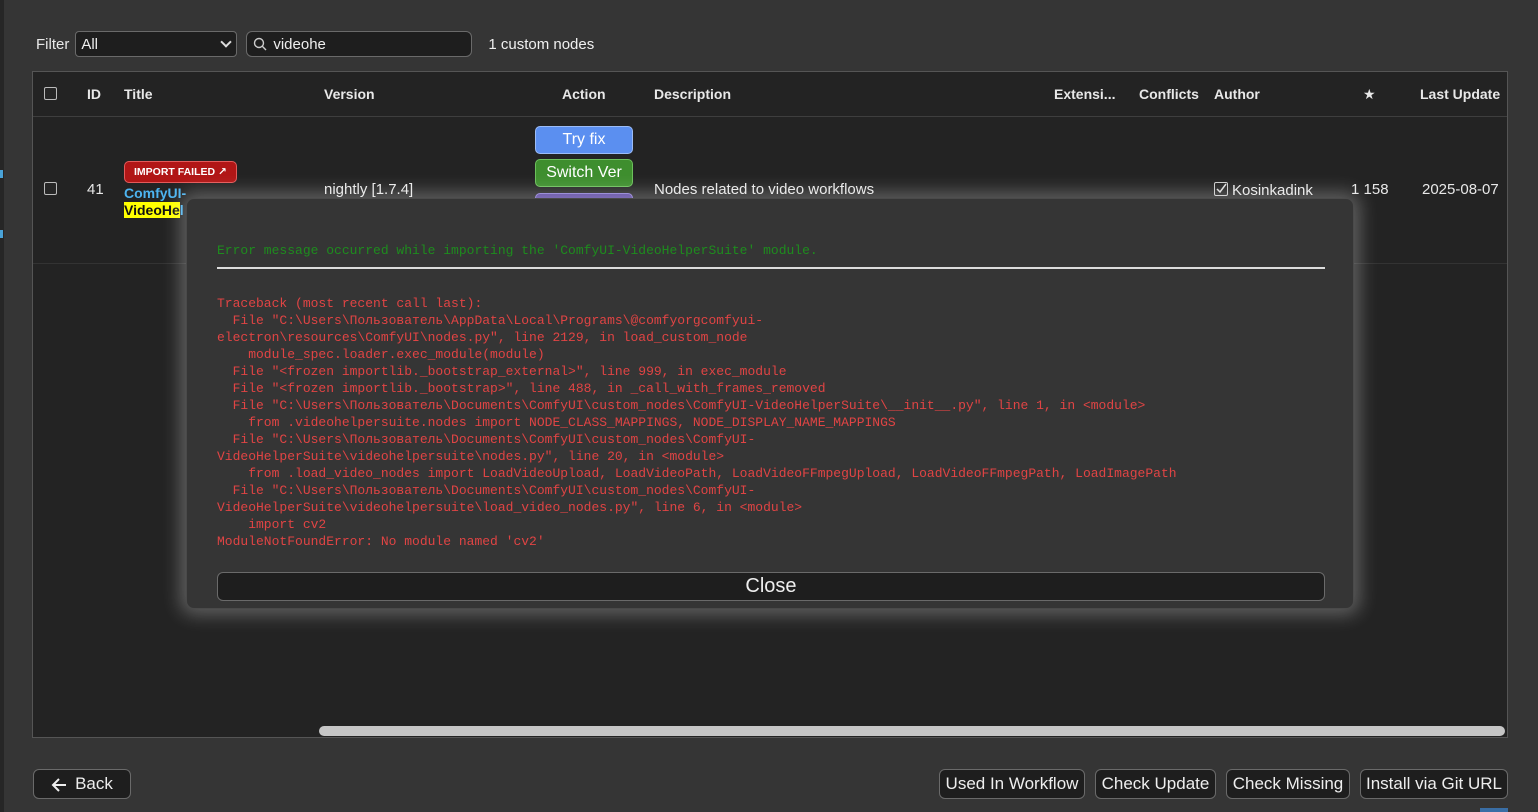 This screenshot has width=1538, height=812. What do you see at coordinates (152, 210) in the screenshot?
I see `search-highlight: VideoHe` at bounding box center [152, 210].